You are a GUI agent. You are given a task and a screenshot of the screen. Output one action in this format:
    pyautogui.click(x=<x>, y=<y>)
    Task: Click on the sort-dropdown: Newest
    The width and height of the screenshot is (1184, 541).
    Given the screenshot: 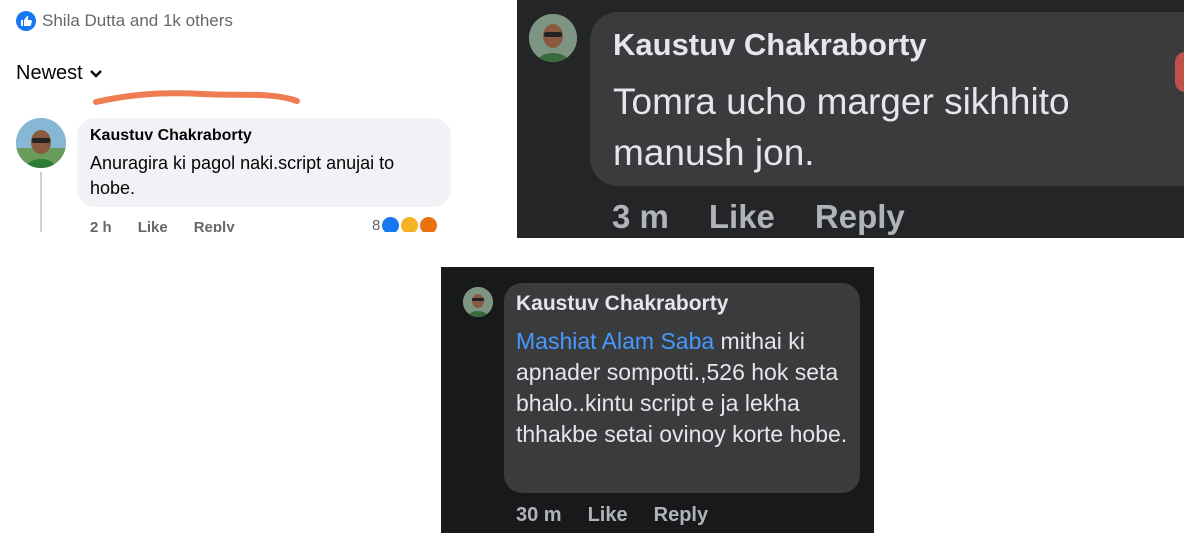 What is the action you would take?
    pyautogui.click(x=59, y=73)
    